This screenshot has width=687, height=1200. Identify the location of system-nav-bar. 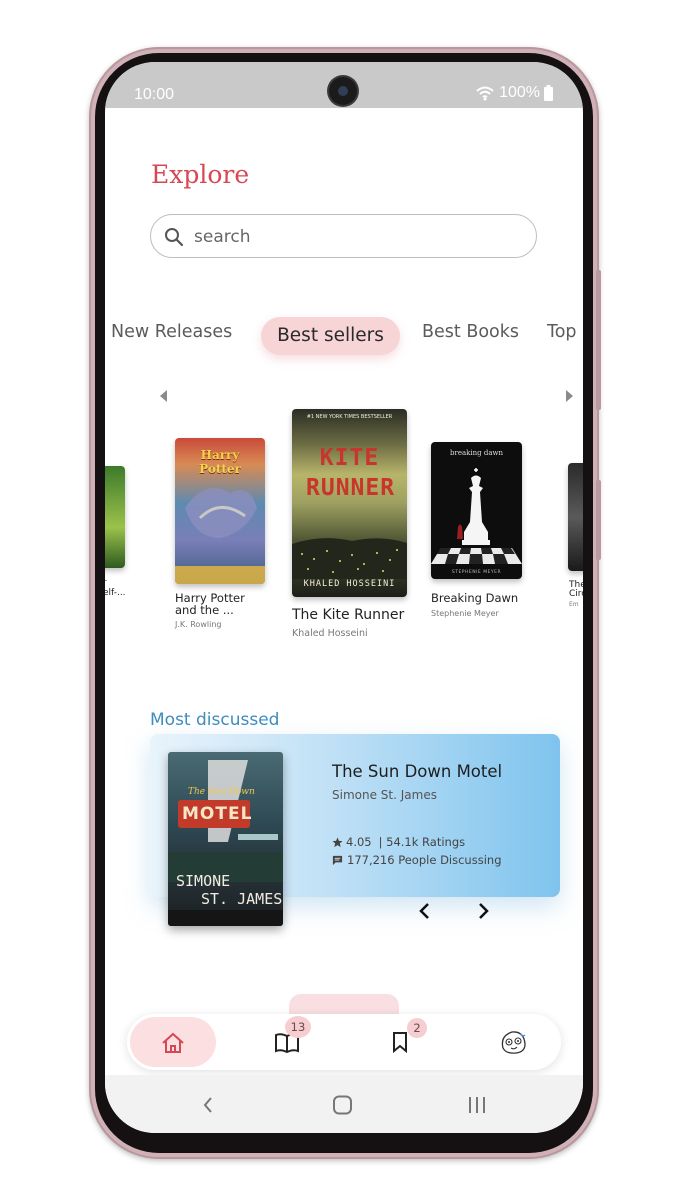
(344, 1104).